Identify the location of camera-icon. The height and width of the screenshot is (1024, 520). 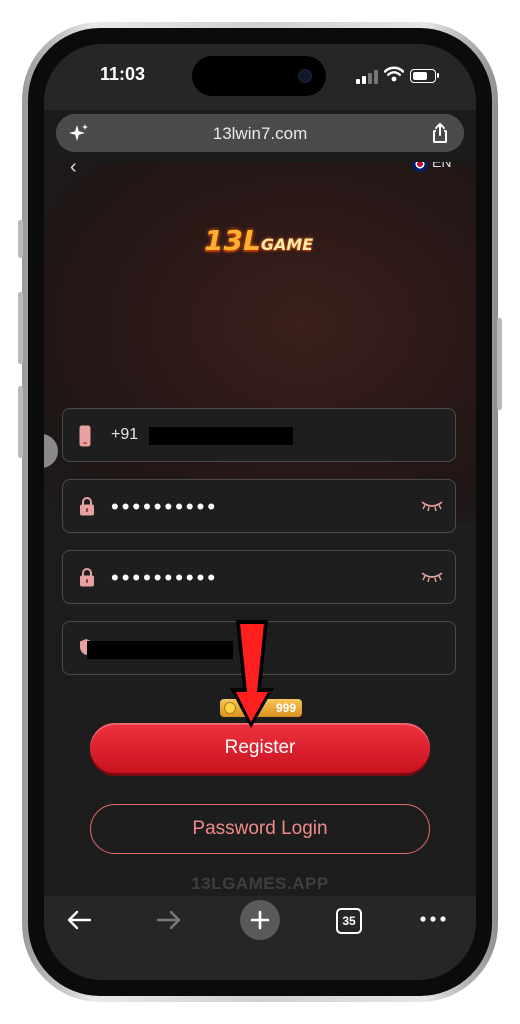
(305, 76).